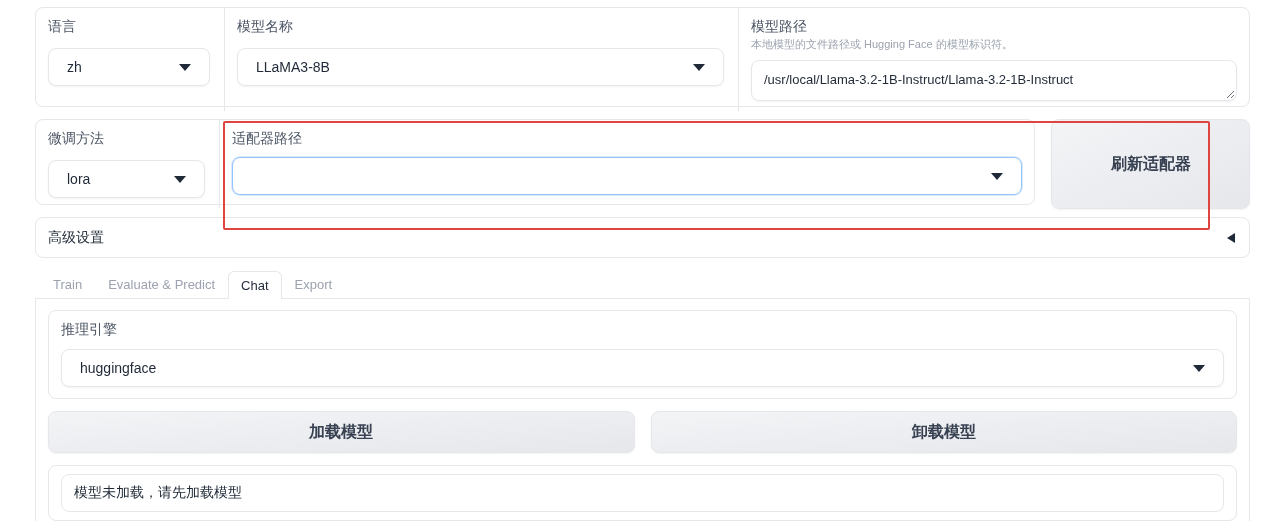 The image size is (1276, 531). Describe the element at coordinates (118, 368) in the screenshot. I see `dropdown-value: huggingface` at that location.